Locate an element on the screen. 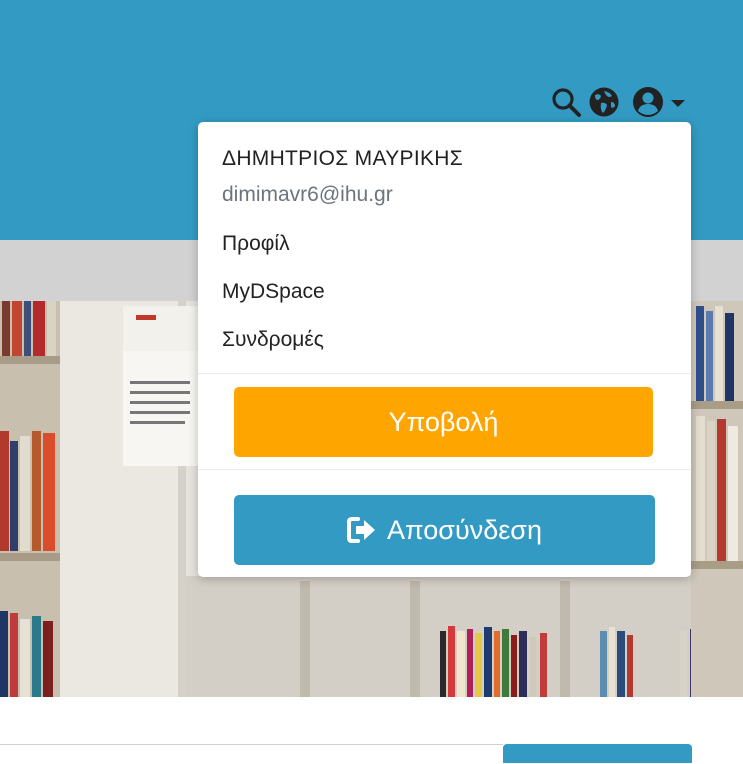 Image resolution: width=743 pixels, height=764 pixels. menu-item-profile: Προφίλ is located at coordinates (256, 244).